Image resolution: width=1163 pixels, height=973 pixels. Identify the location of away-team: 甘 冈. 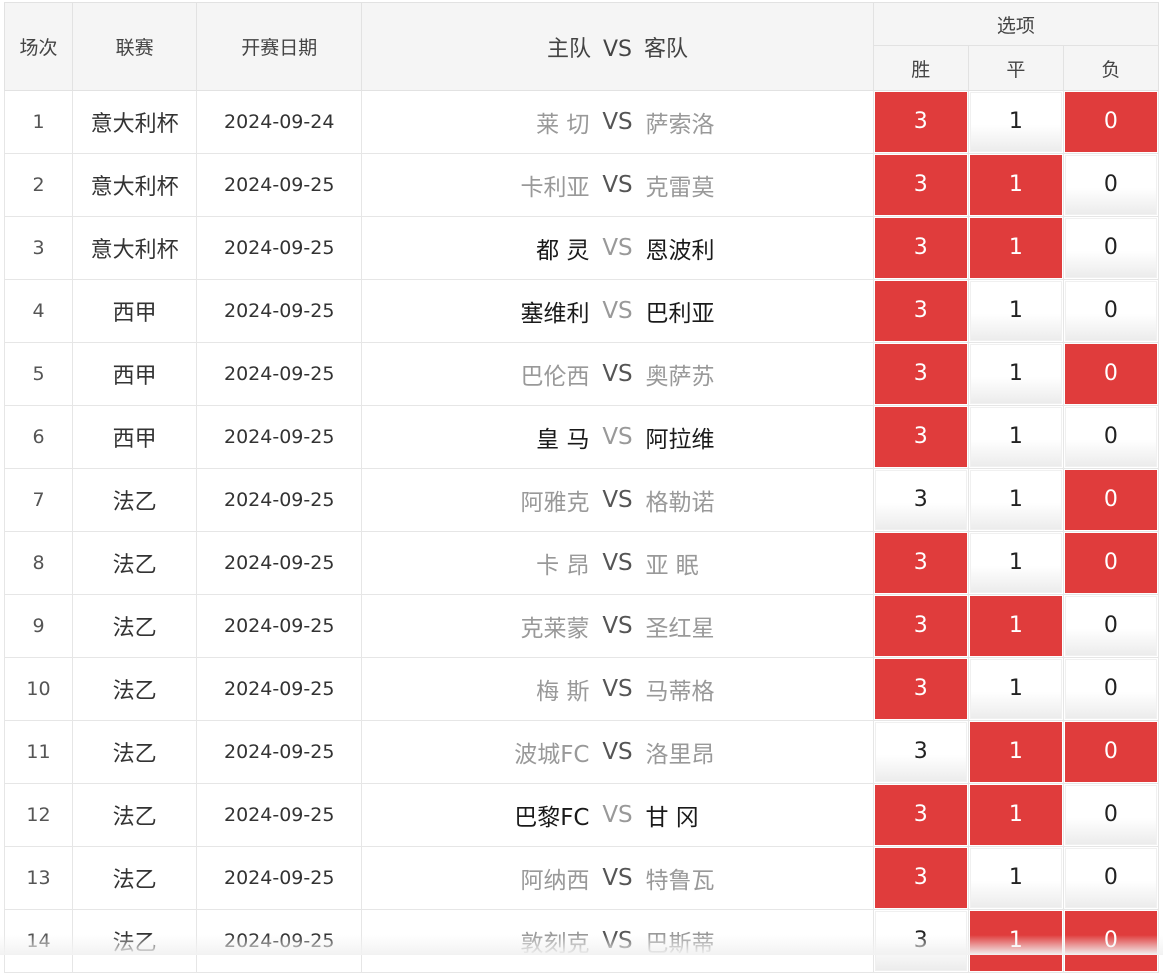
(672, 818).